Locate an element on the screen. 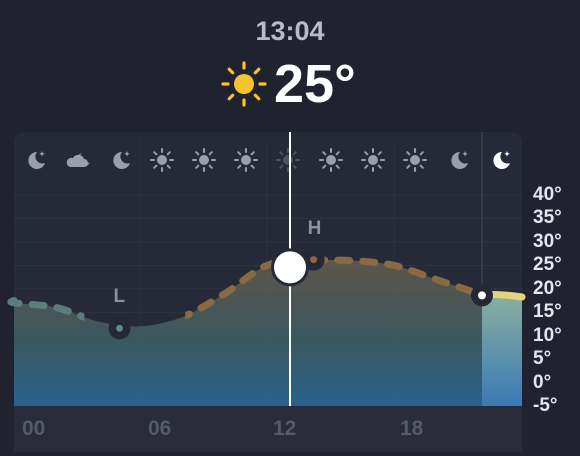 This screenshot has height=456, width=580. upcoming-area-fill is located at coordinates (502, 350).